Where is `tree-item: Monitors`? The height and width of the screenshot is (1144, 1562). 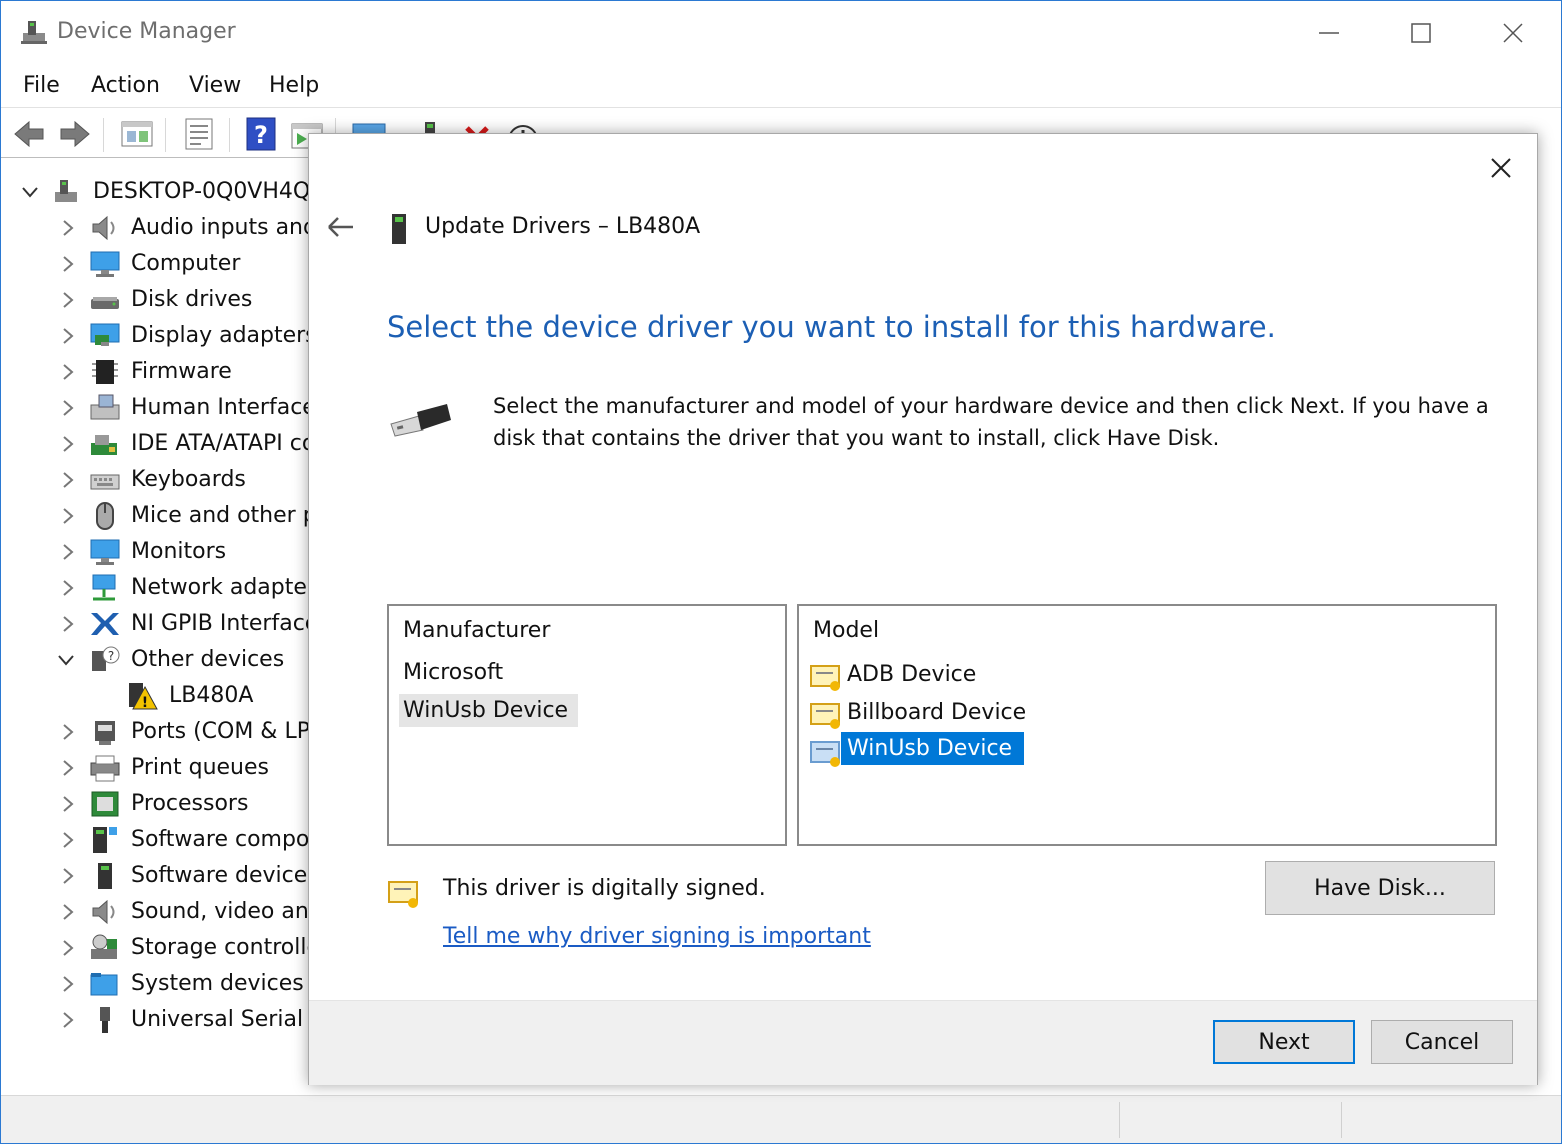
tree-item: Monitors is located at coordinates (161, 552).